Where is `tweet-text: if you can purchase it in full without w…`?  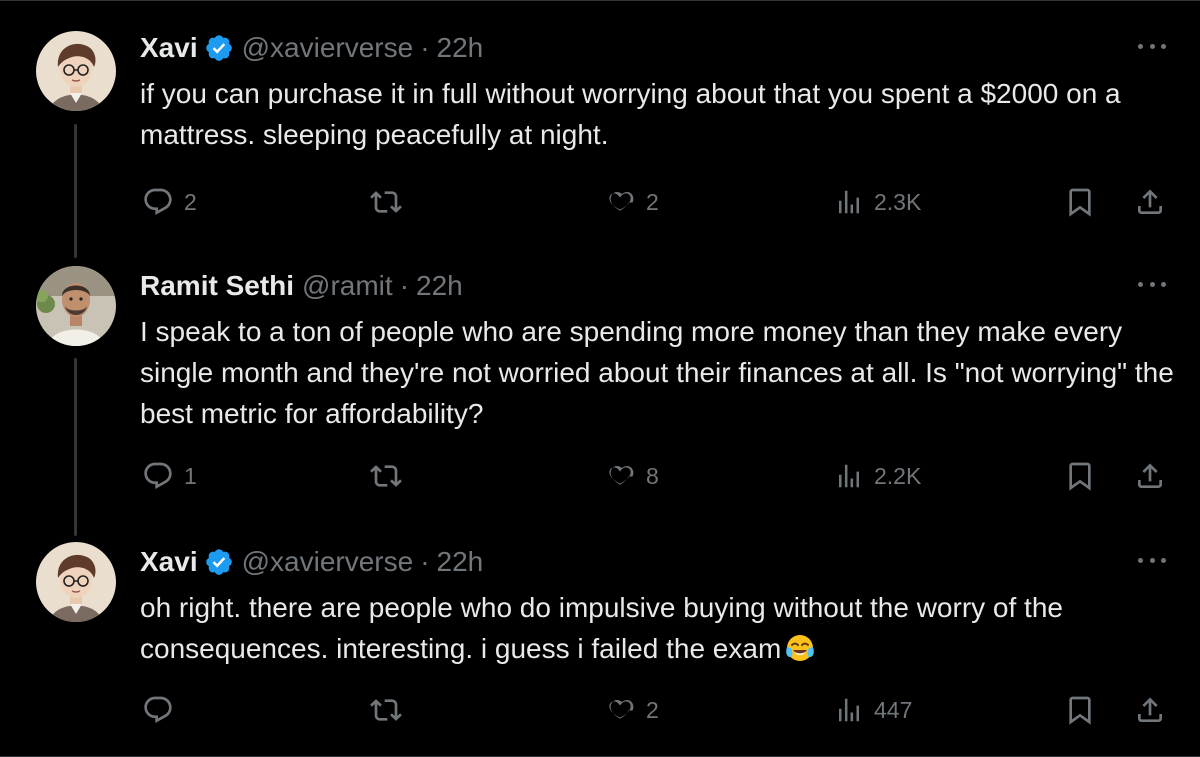 tweet-text: if you can purchase it in full without w… is located at coordinates (630, 114).